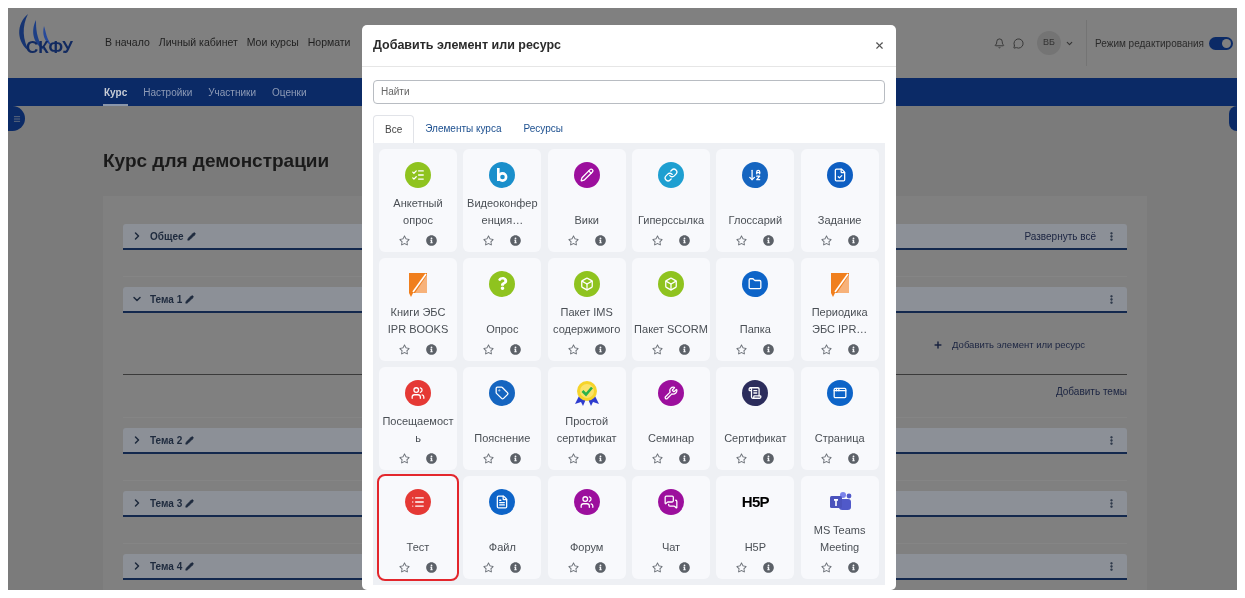 This screenshot has width=1245, height=598. What do you see at coordinates (418, 547) in the screenshot?
I see `activity-name: Тест` at bounding box center [418, 547].